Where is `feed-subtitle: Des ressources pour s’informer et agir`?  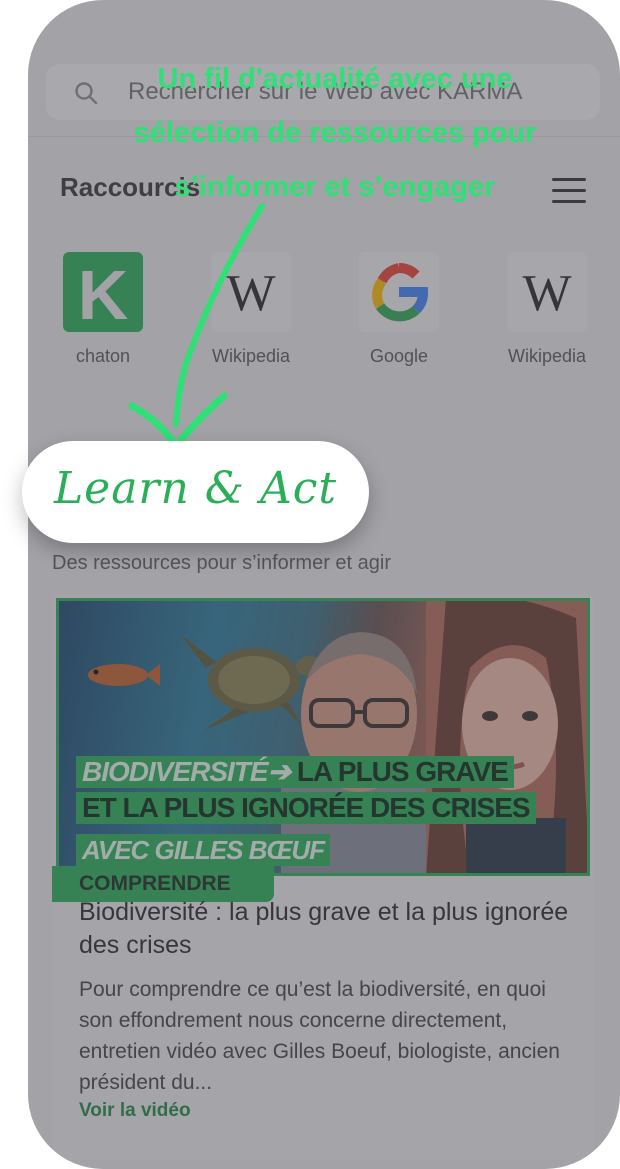 feed-subtitle: Des ressources pour s’informer et agir is located at coordinates (222, 563).